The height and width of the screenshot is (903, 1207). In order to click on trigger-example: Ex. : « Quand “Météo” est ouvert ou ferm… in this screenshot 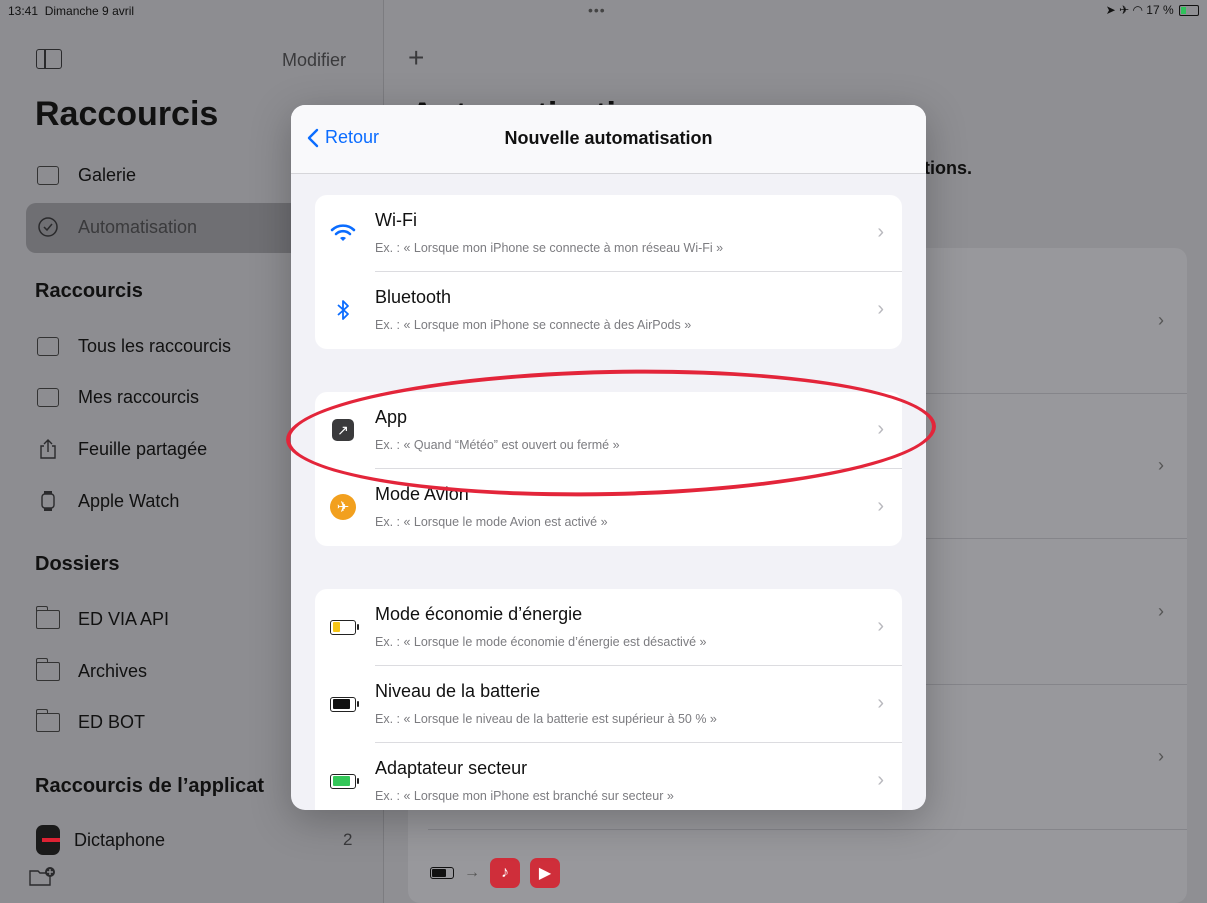, I will do `click(497, 445)`.